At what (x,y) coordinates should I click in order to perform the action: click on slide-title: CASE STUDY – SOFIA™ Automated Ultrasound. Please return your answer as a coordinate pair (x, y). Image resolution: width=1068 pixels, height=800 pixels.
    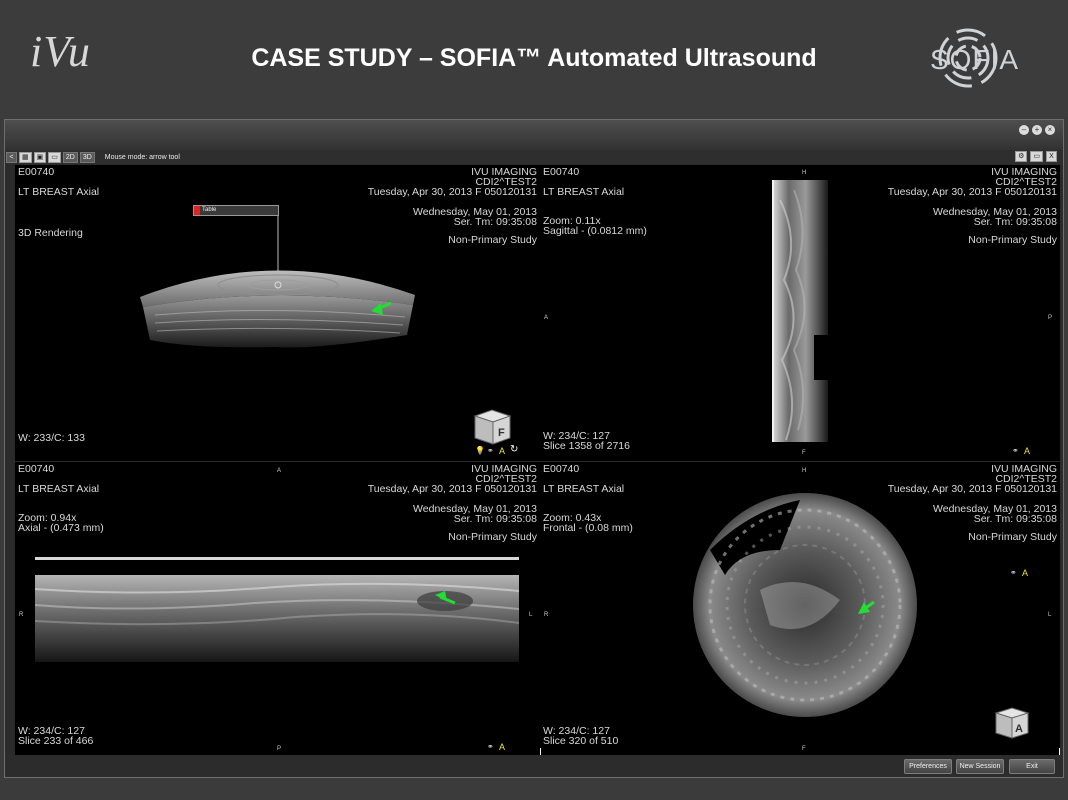
    Looking at the image, I should click on (534, 58).